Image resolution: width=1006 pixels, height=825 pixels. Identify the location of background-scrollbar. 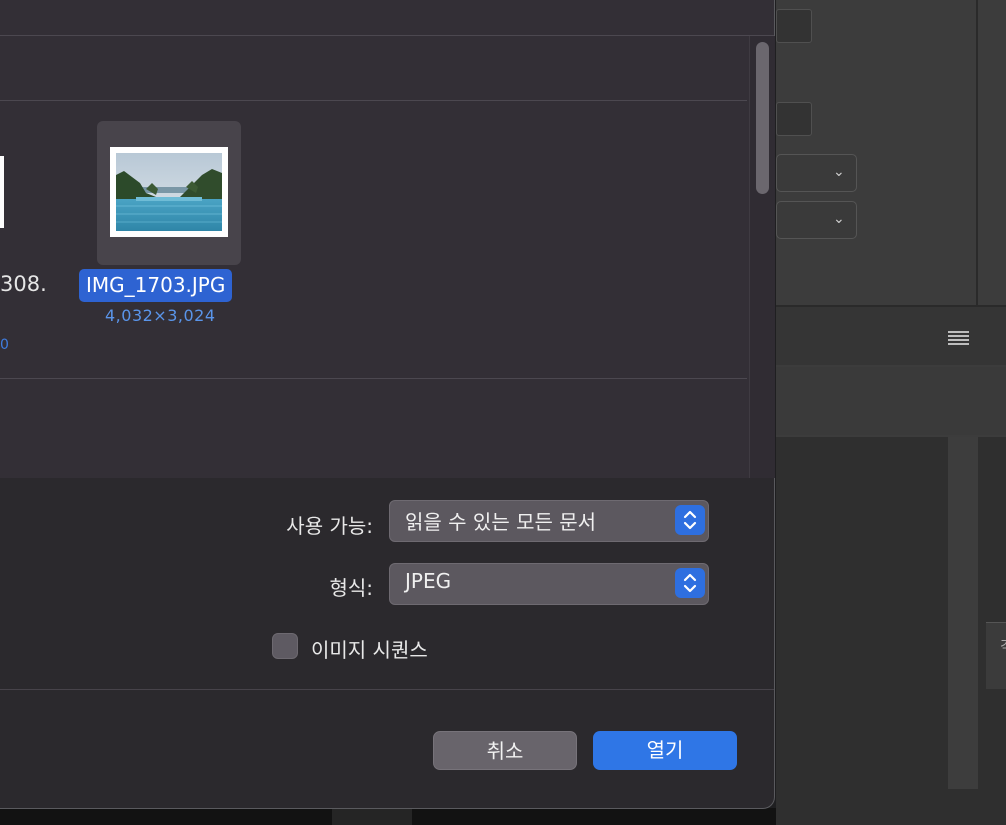
(963, 613).